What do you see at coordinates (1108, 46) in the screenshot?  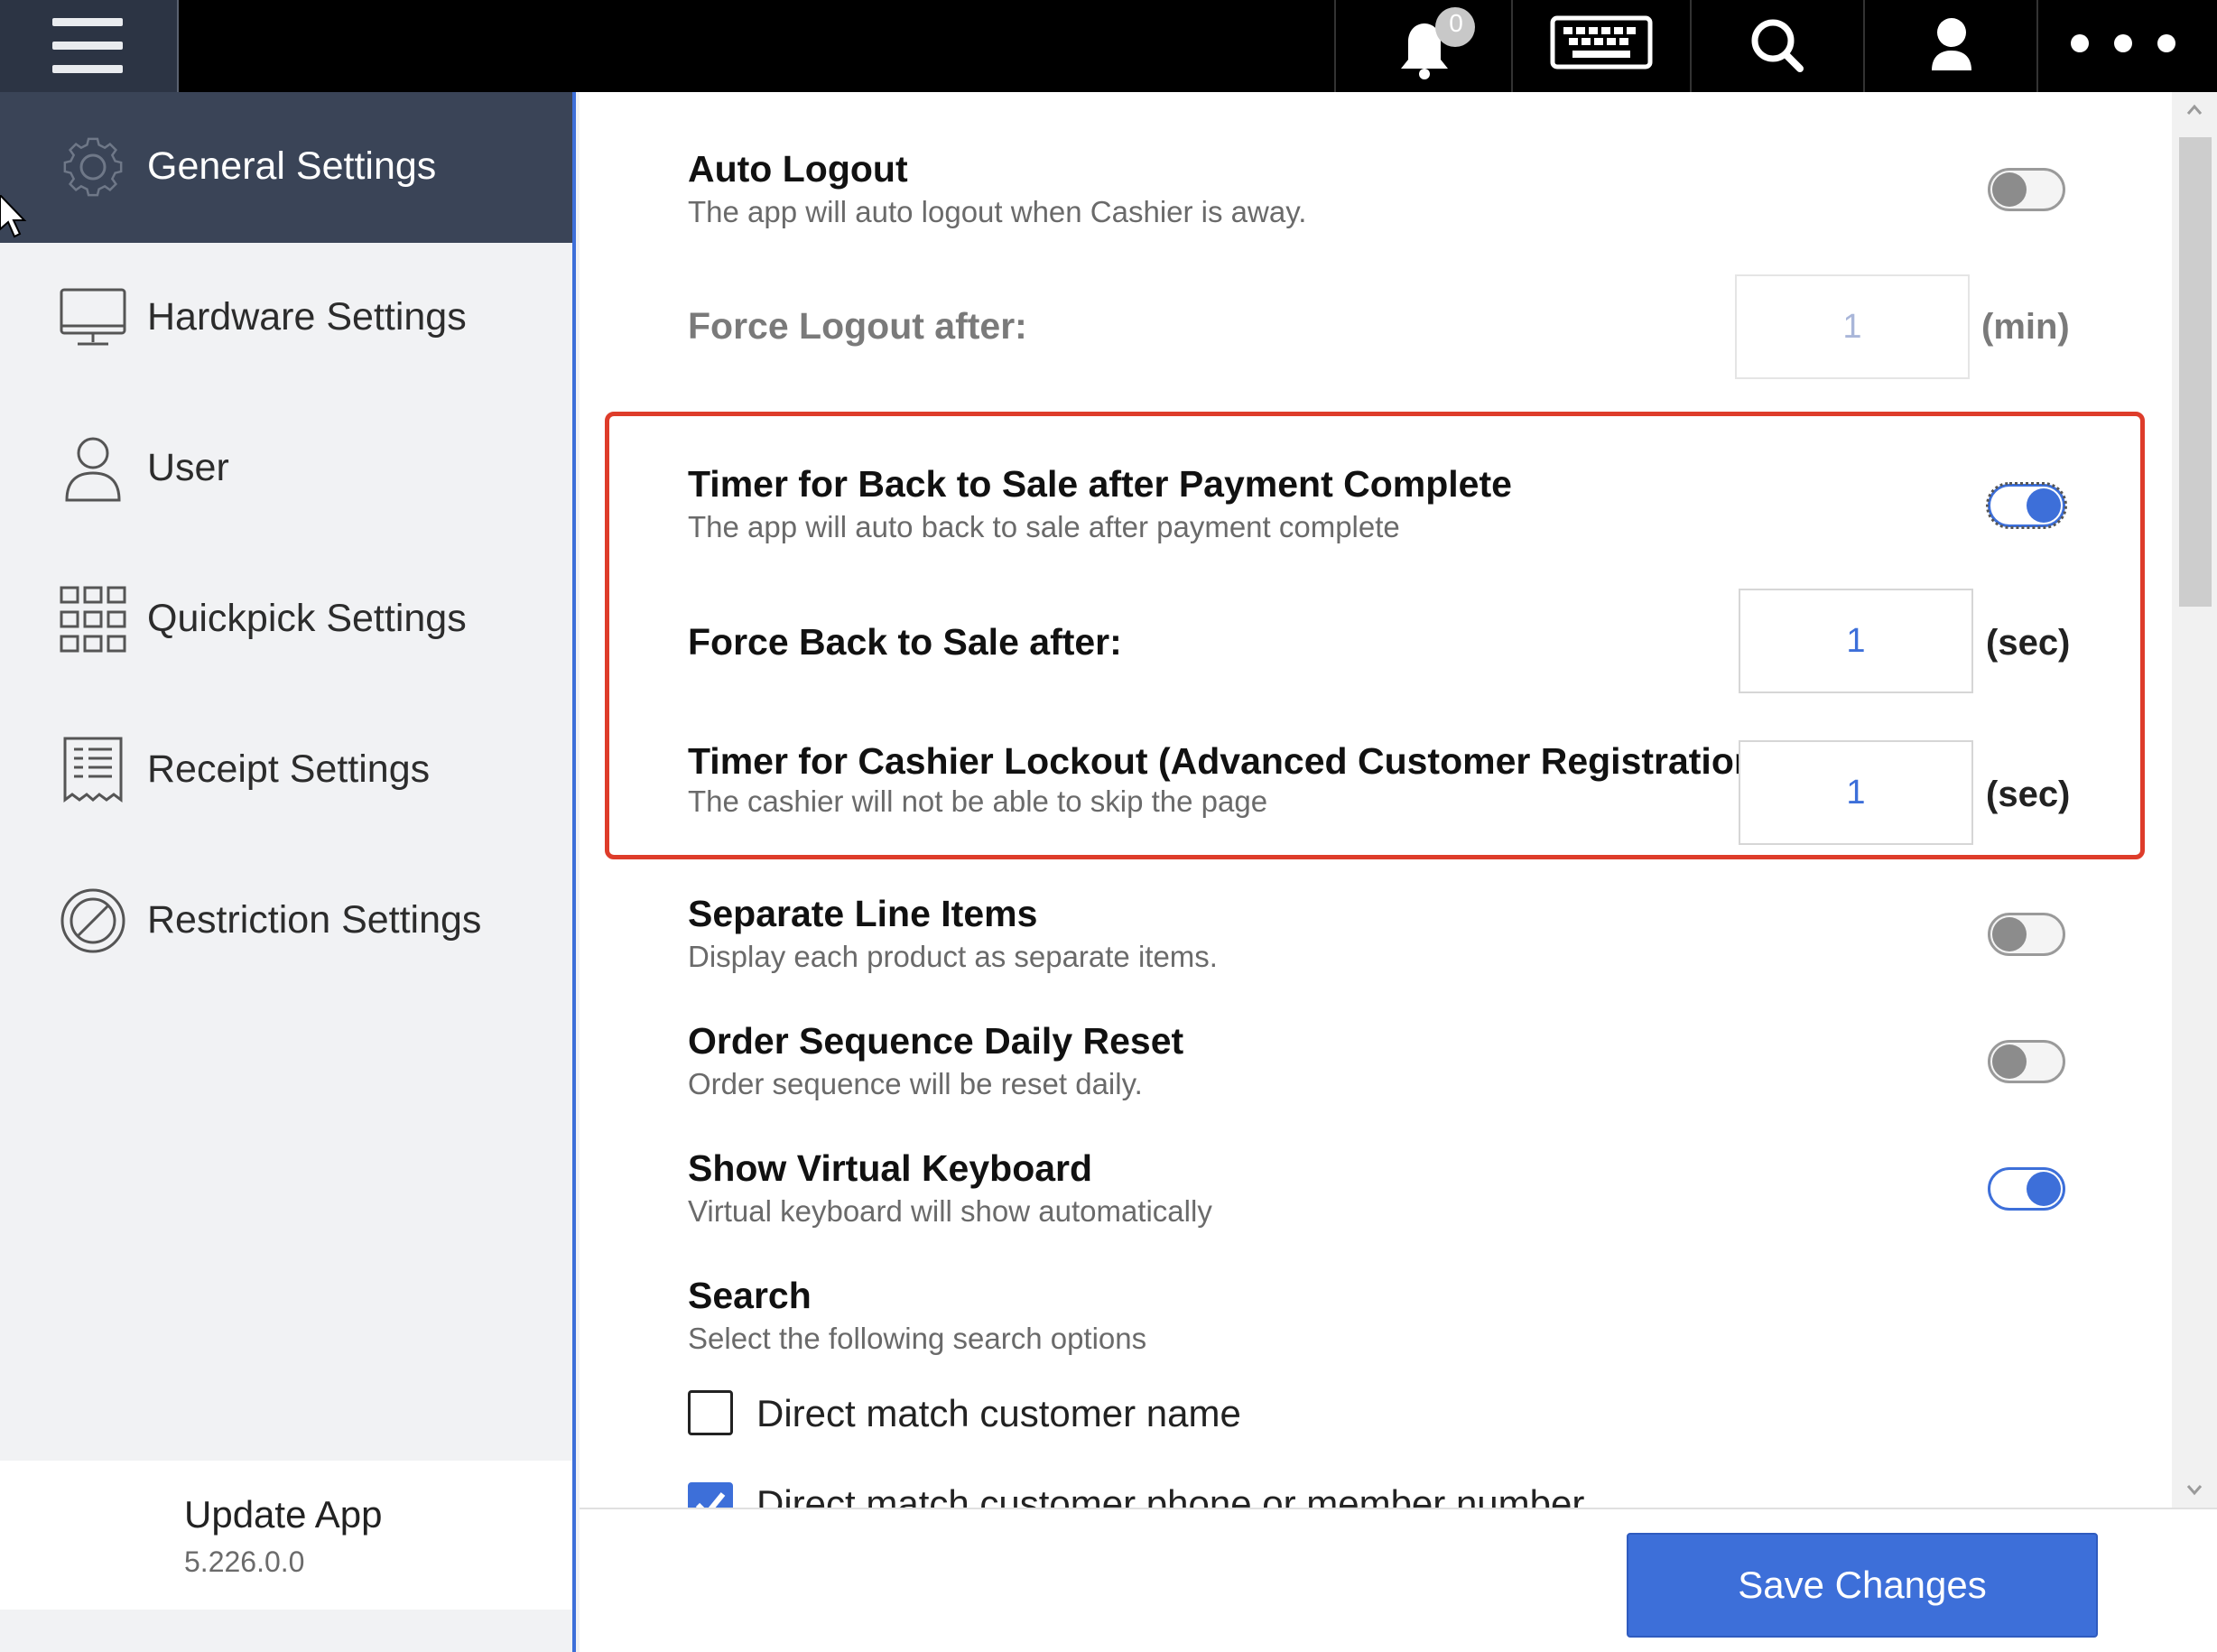 I see `top-bar: 0` at bounding box center [1108, 46].